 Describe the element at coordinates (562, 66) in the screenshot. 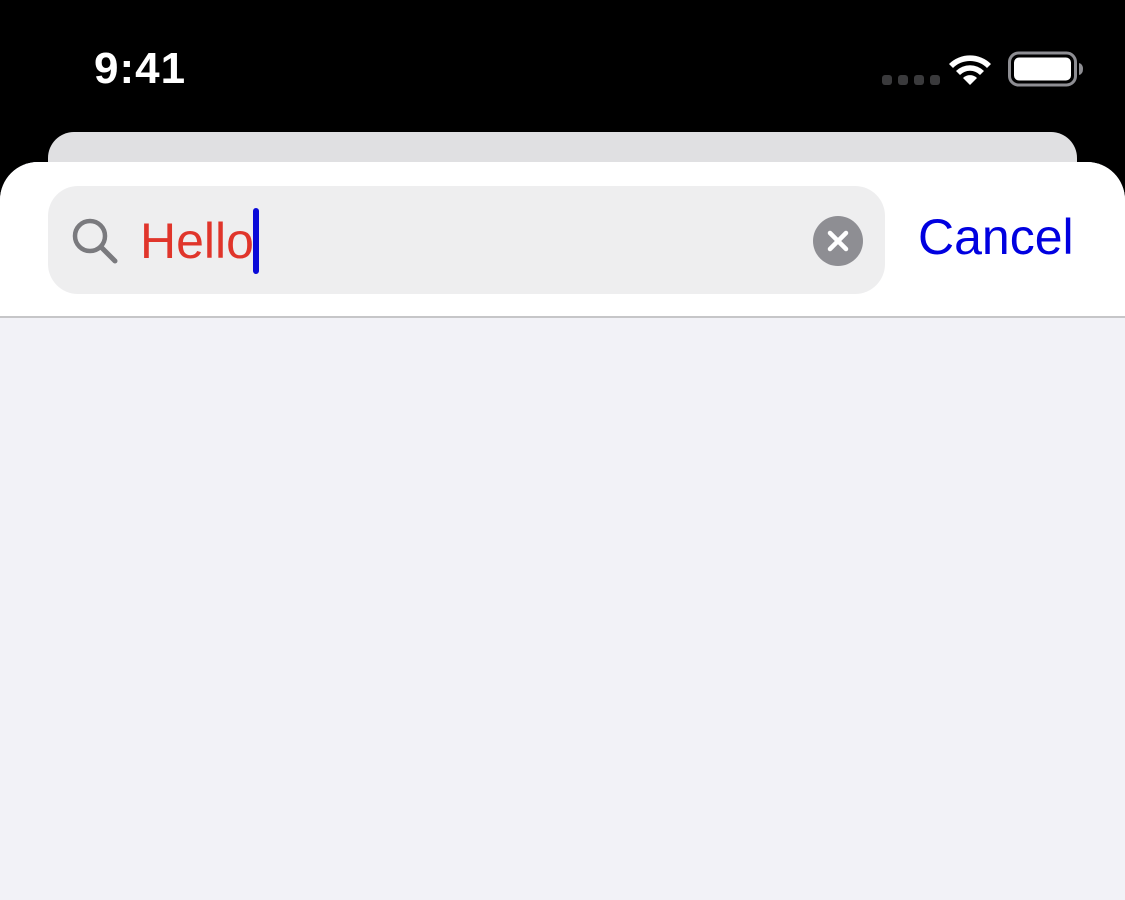

I see `status-bar: 9:41` at that location.